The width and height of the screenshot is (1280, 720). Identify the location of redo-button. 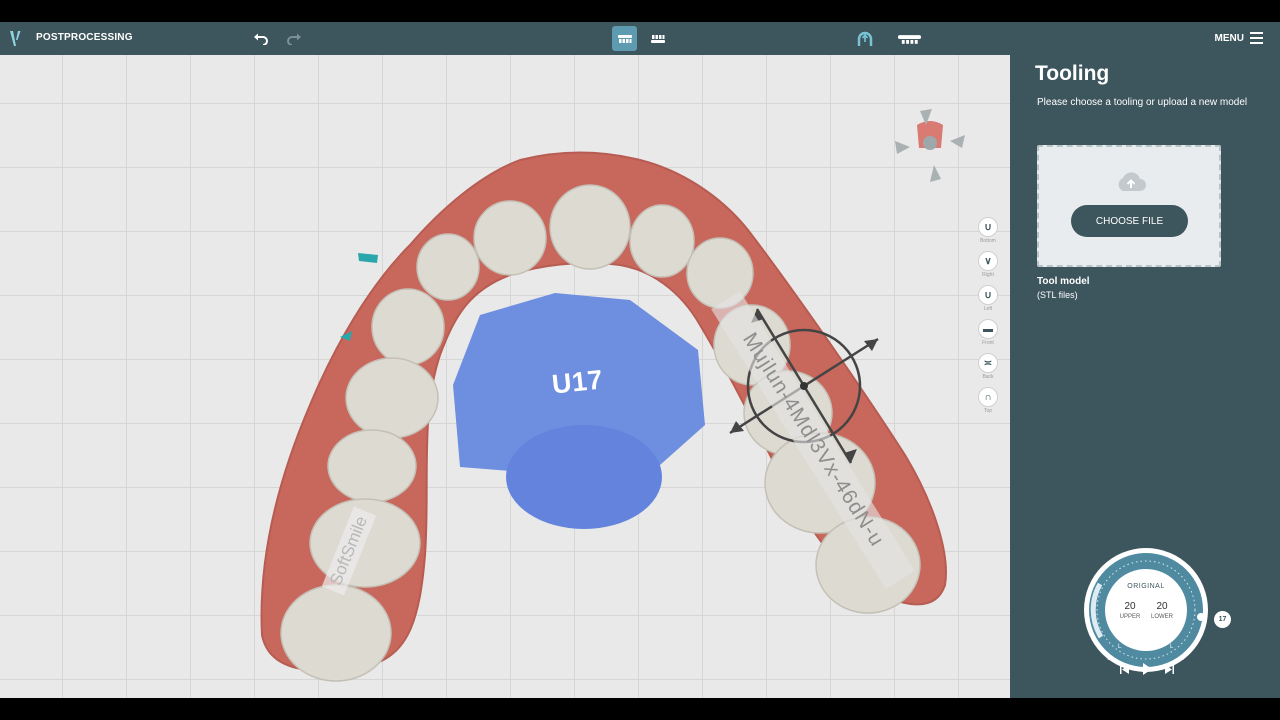
(293, 38).